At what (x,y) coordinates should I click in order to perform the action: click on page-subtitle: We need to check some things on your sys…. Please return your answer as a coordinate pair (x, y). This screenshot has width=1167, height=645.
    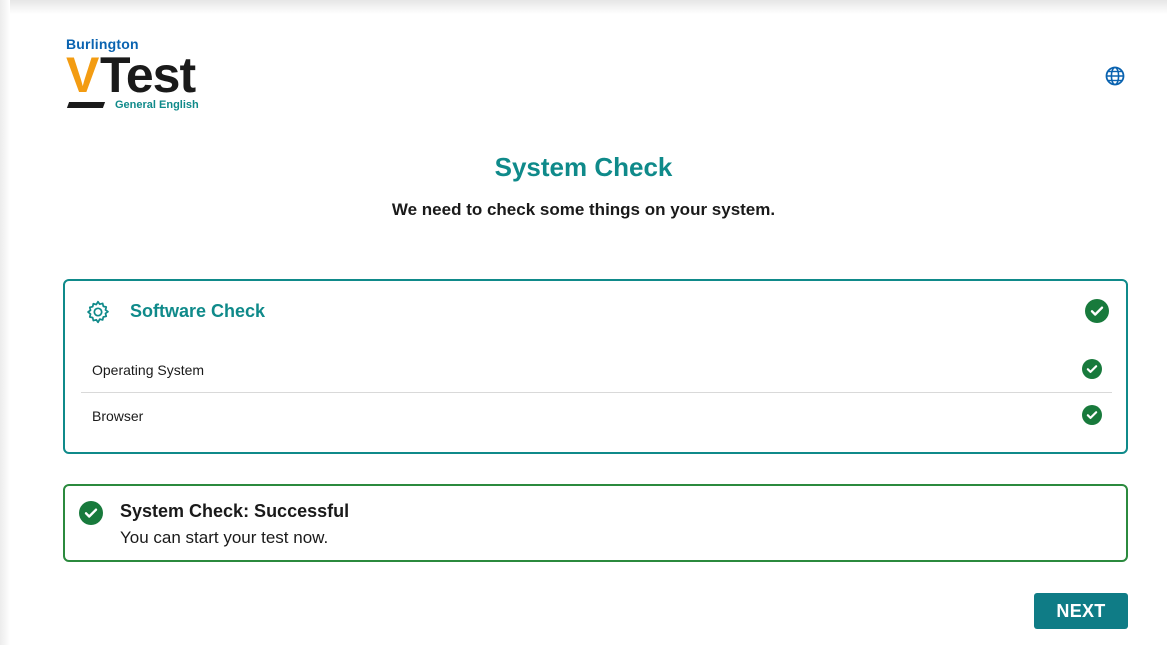
    Looking at the image, I should click on (583, 209).